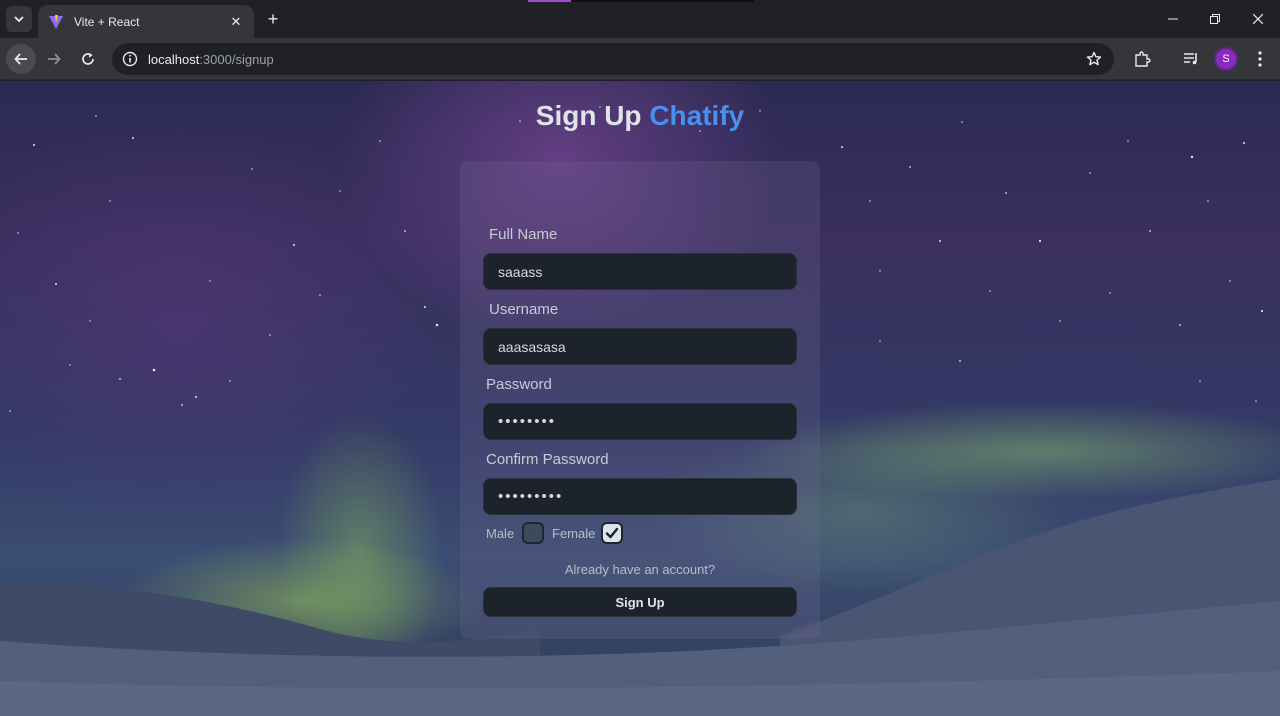 This screenshot has width=1280, height=716. Describe the element at coordinates (1226, 59) in the screenshot. I see `profile-avatar: S` at that location.